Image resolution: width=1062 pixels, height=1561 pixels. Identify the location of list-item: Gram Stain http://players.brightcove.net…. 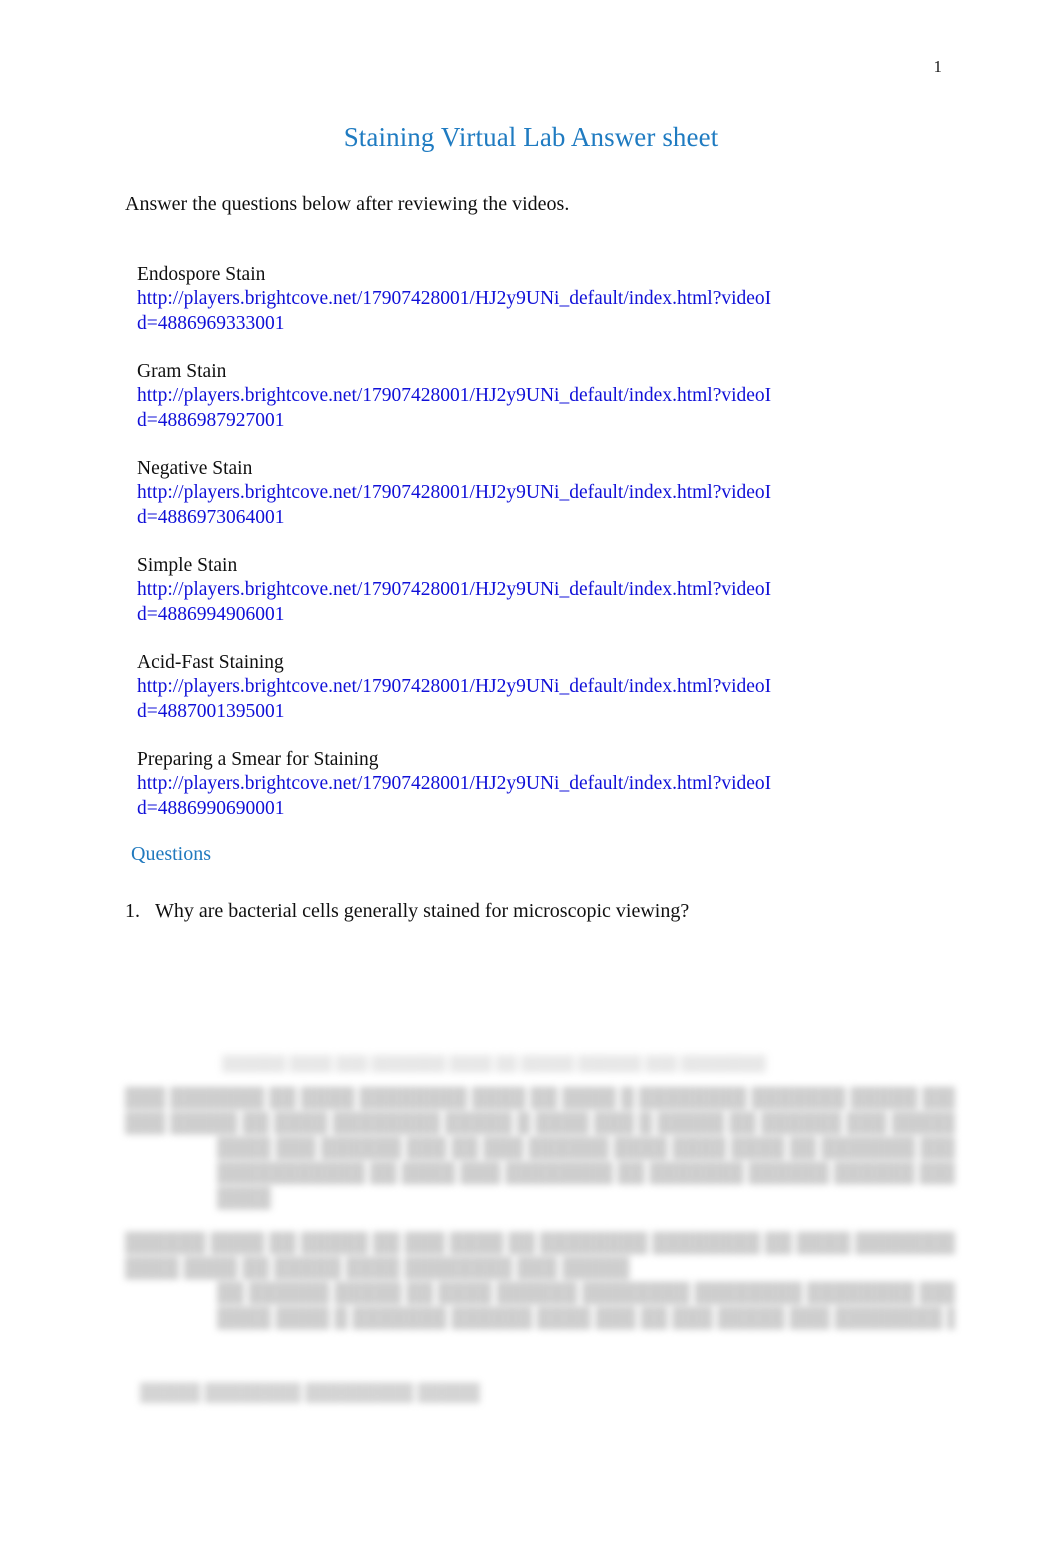
(487, 396).